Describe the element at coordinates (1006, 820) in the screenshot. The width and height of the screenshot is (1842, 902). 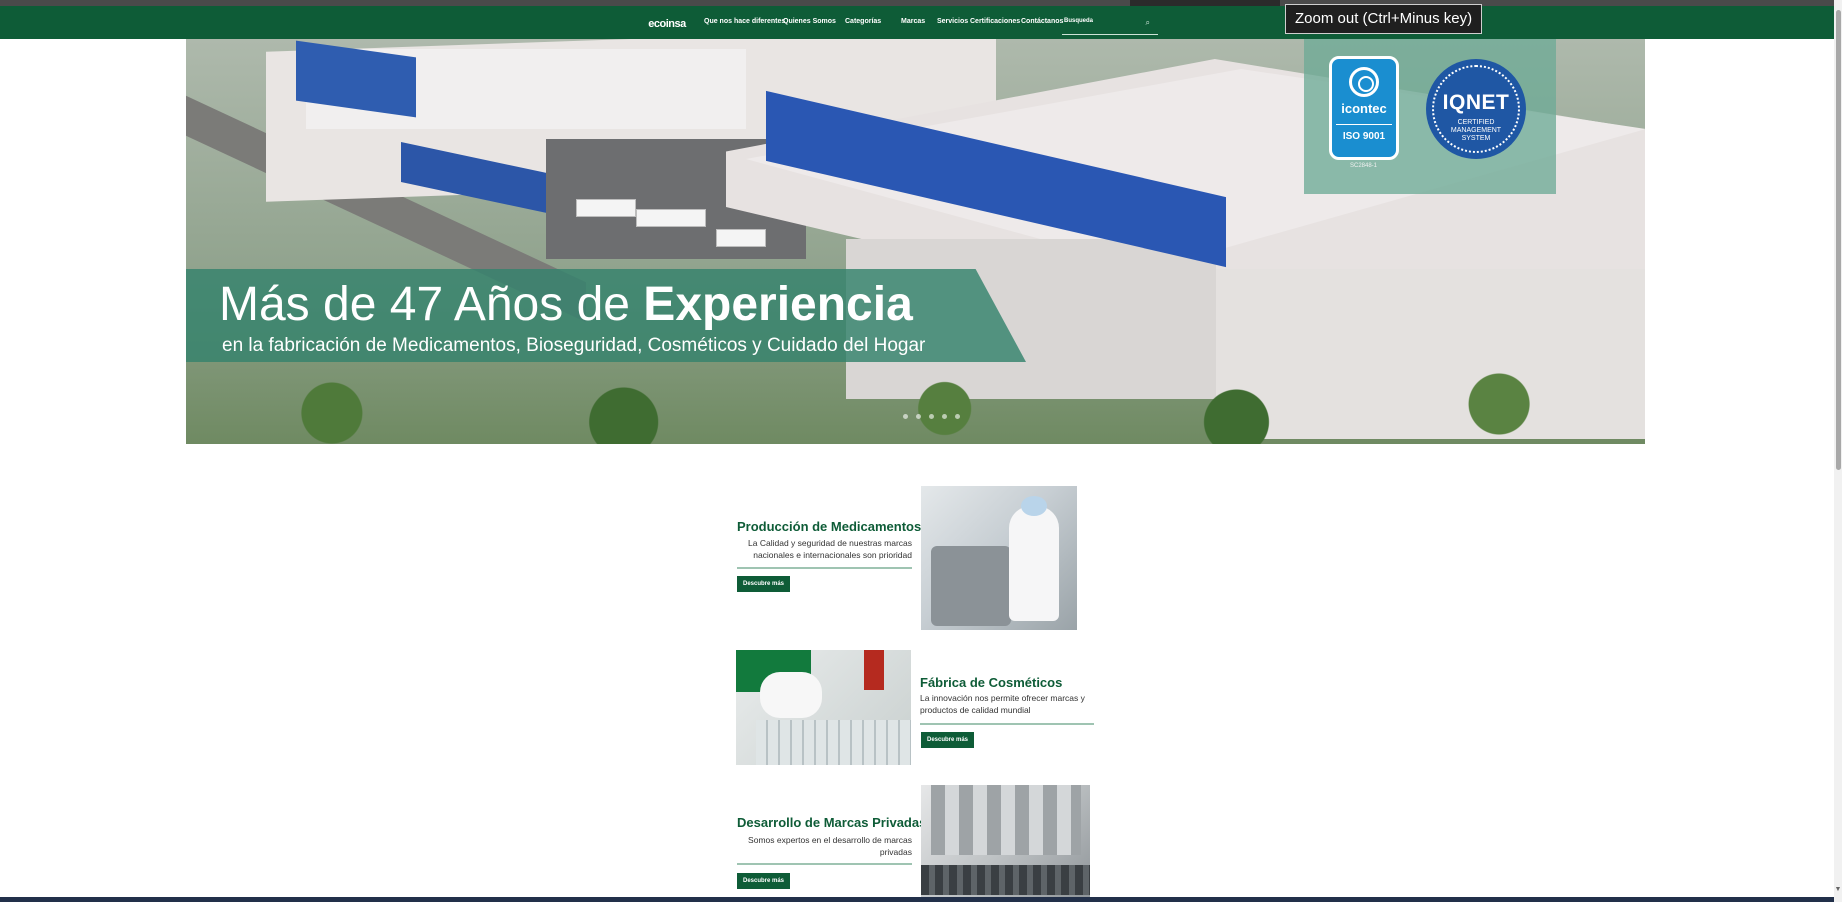
I see `pipes-shape` at that location.